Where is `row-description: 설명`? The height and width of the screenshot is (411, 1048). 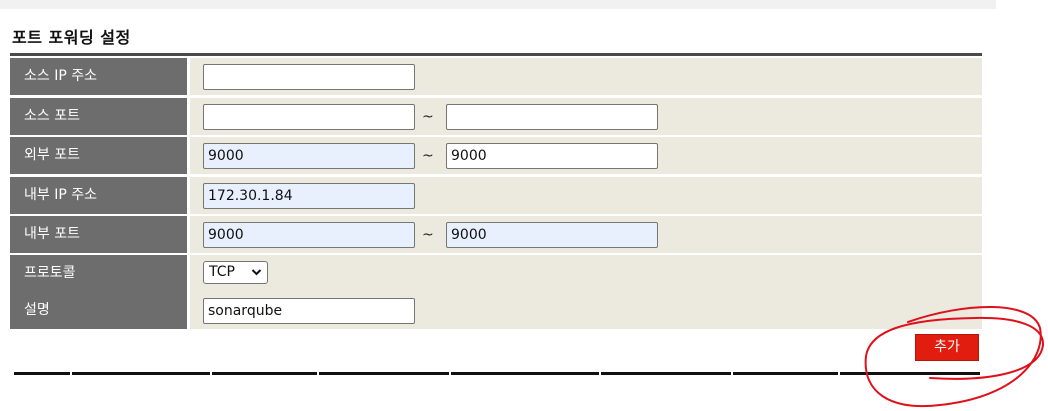
row-description: 설명 is located at coordinates (496, 311).